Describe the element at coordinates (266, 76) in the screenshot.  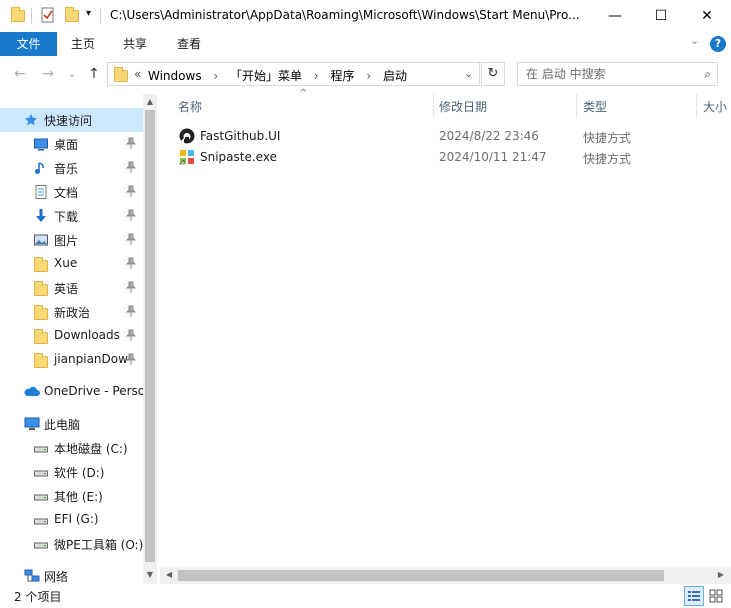
I see `breadcrumb-item: 「开始」菜单` at that location.